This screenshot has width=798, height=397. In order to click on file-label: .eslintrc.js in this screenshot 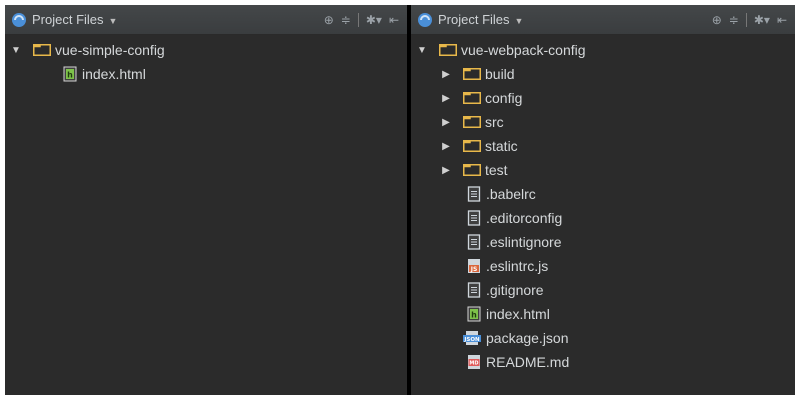, I will do `click(517, 266)`.